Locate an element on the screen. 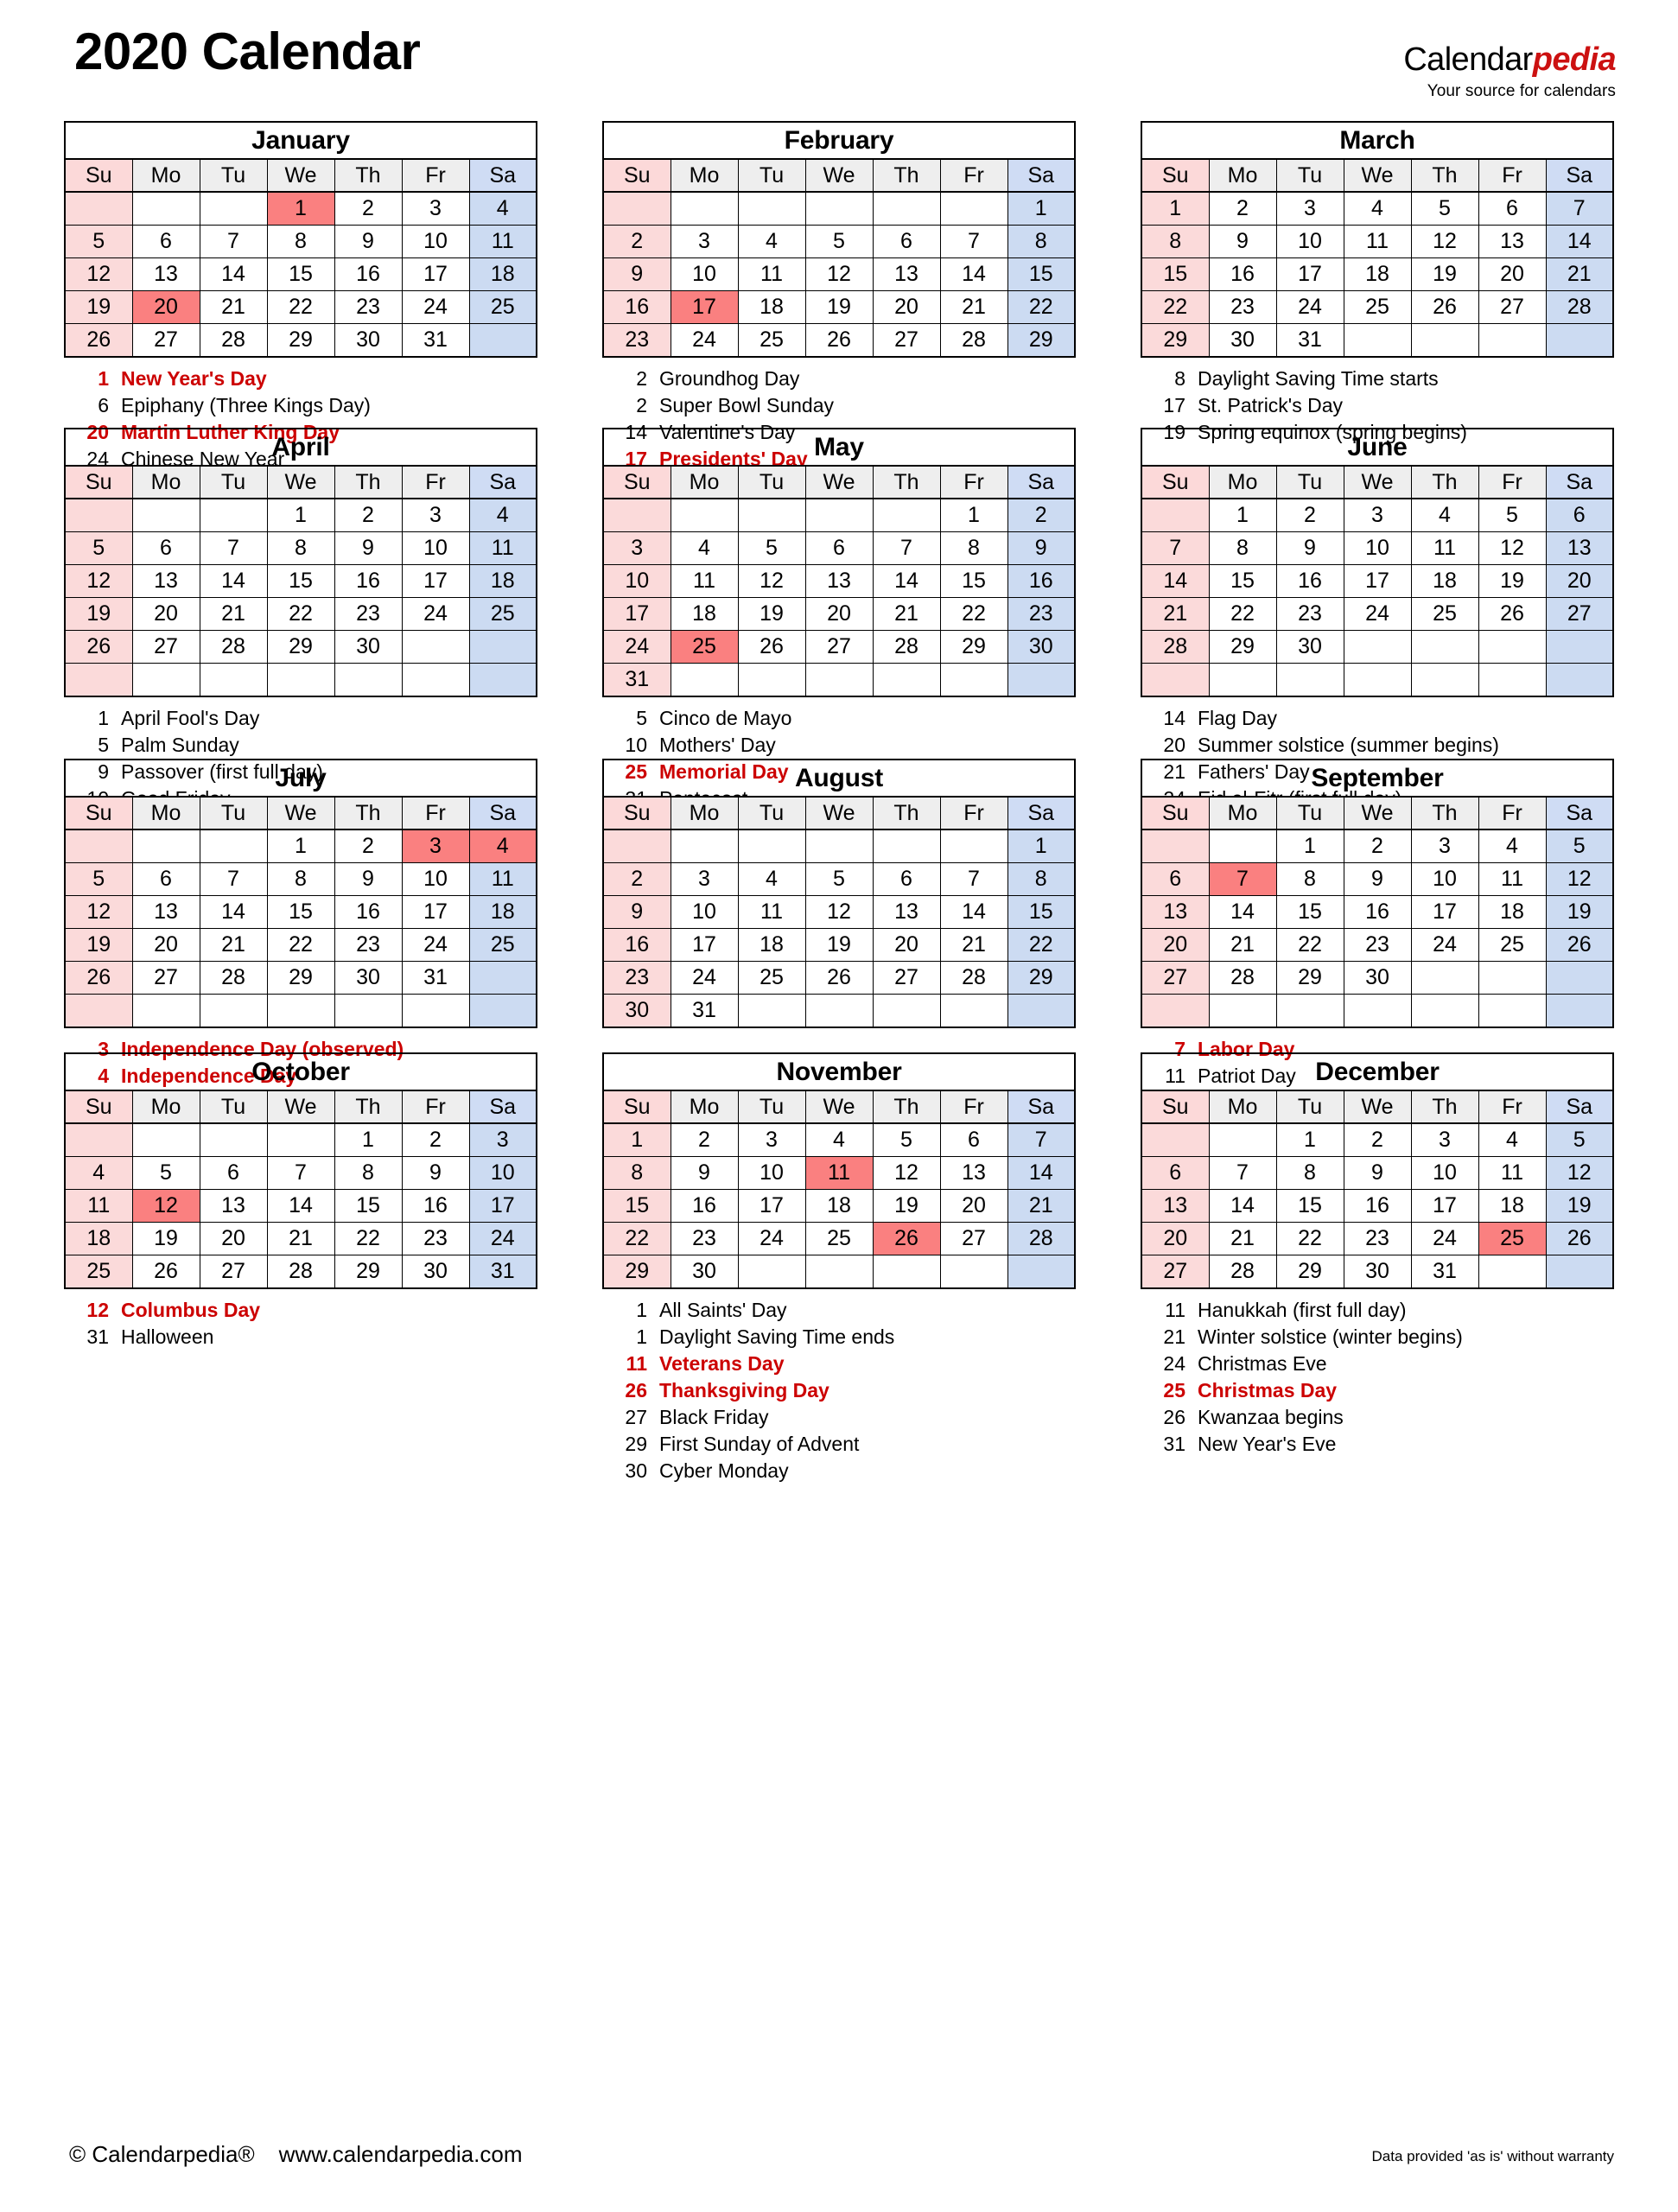 The height and width of the screenshot is (2212, 1678). day-cell: 21 is located at coordinates (1243, 945).